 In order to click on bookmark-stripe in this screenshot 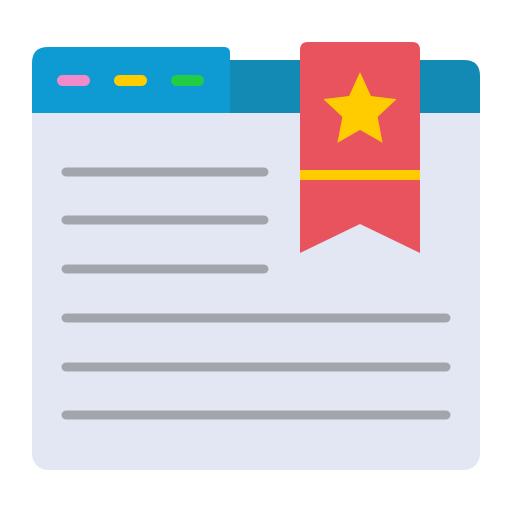, I will do `click(360, 175)`.